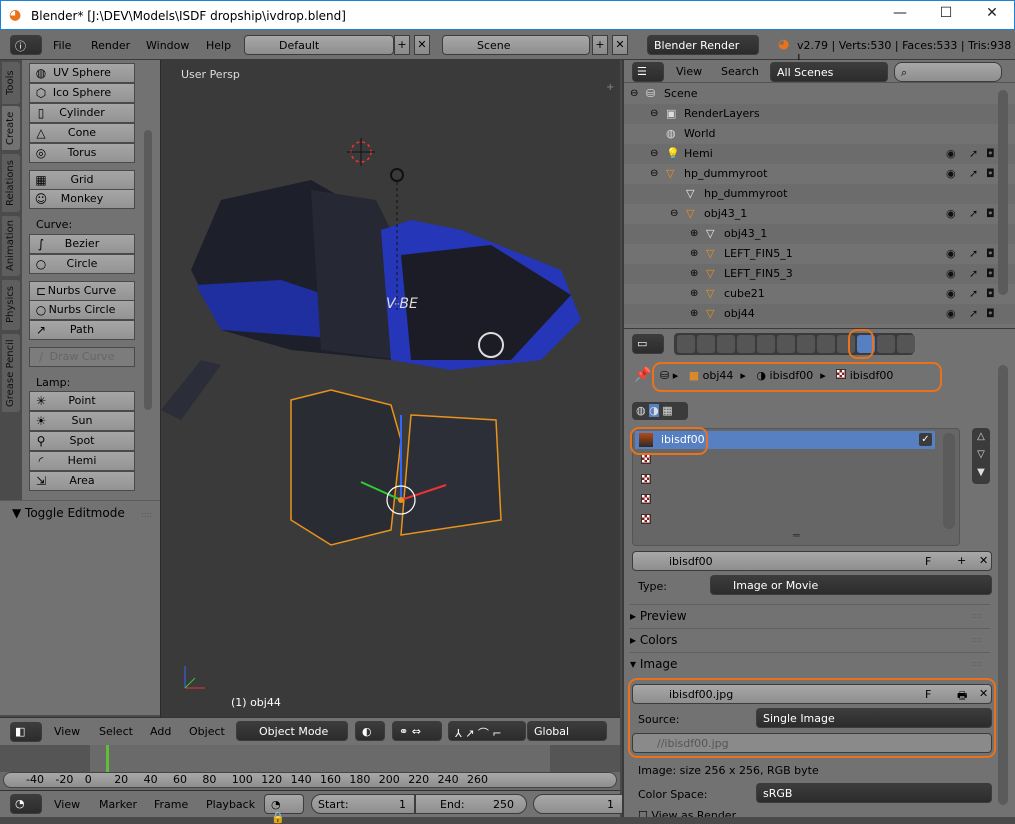  Describe the element at coordinates (819, 294) in the screenshot. I see `outliner-row: ⊕ ▽ cube21 ◉ ➚ ◘` at that location.